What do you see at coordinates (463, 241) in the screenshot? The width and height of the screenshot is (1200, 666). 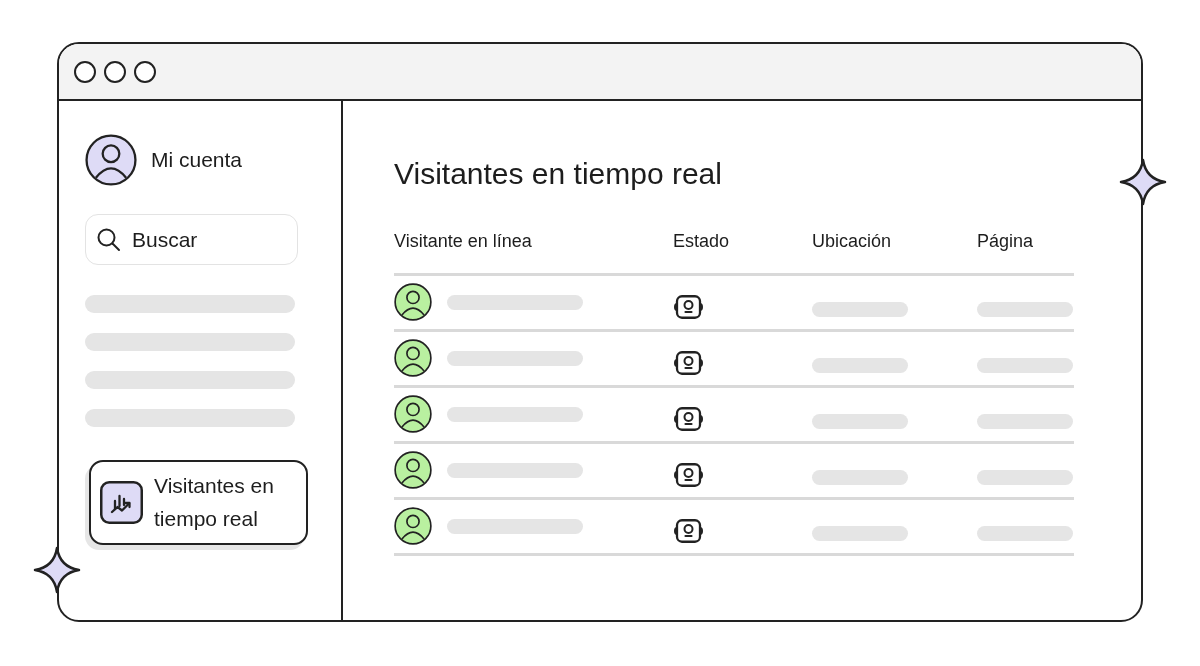 I see `column-header: Visitante en línea` at bounding box center [463, 241].